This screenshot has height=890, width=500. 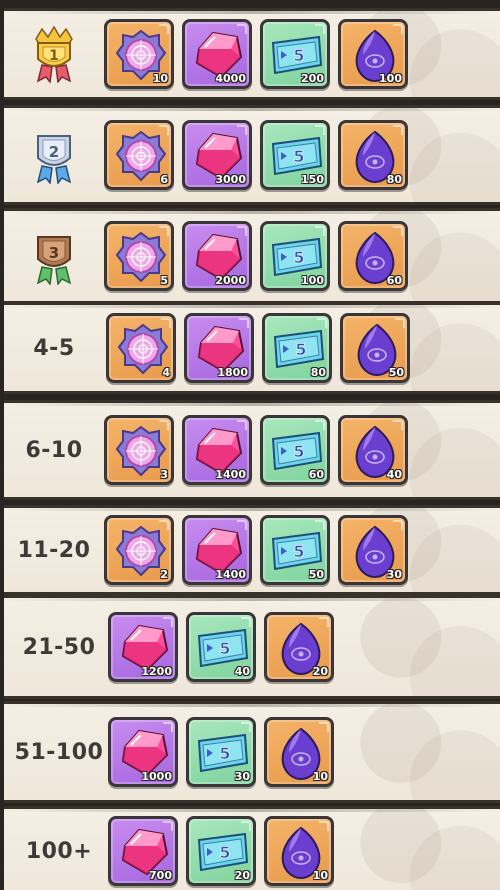 I want to click on reward-item-gem: 700, so click(x=143, y=851).